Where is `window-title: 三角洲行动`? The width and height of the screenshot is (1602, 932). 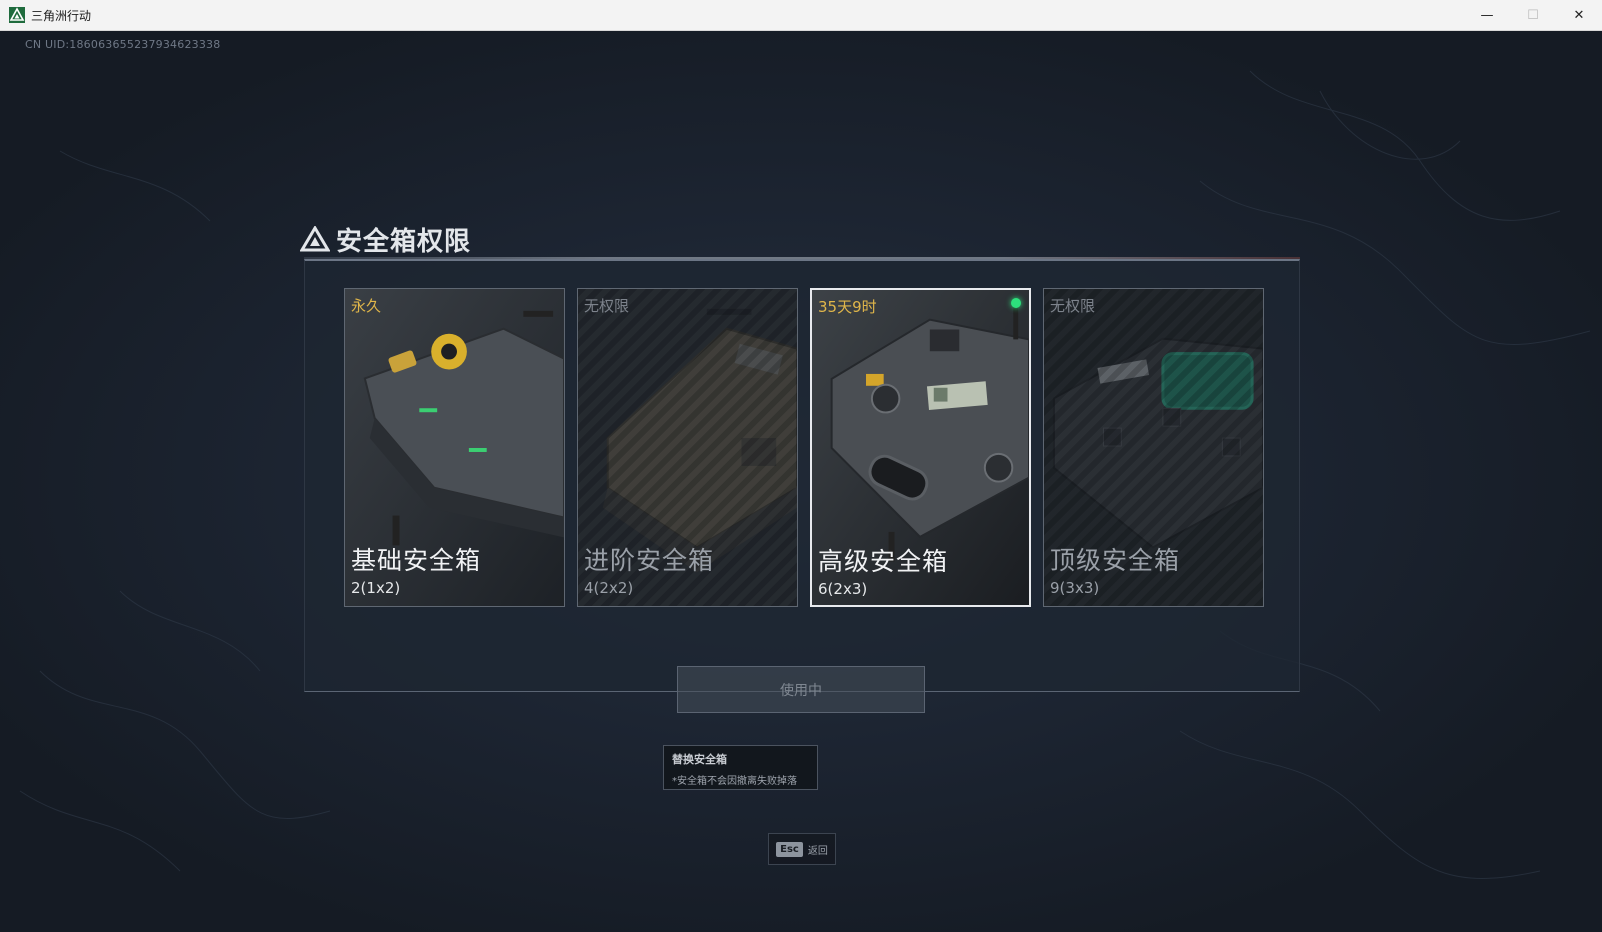
window-title: 三角洲行动 is located at coordinates (61, 15).